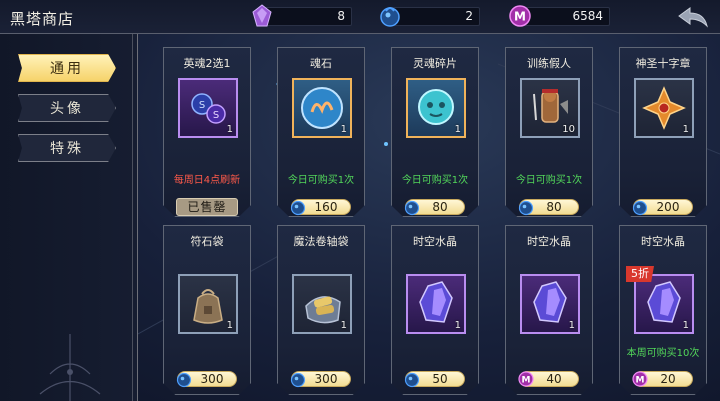  What do you see at coordinates (668, 379) in the screenshot?
I see `price-value: 20` at bounding box center [668, 379].